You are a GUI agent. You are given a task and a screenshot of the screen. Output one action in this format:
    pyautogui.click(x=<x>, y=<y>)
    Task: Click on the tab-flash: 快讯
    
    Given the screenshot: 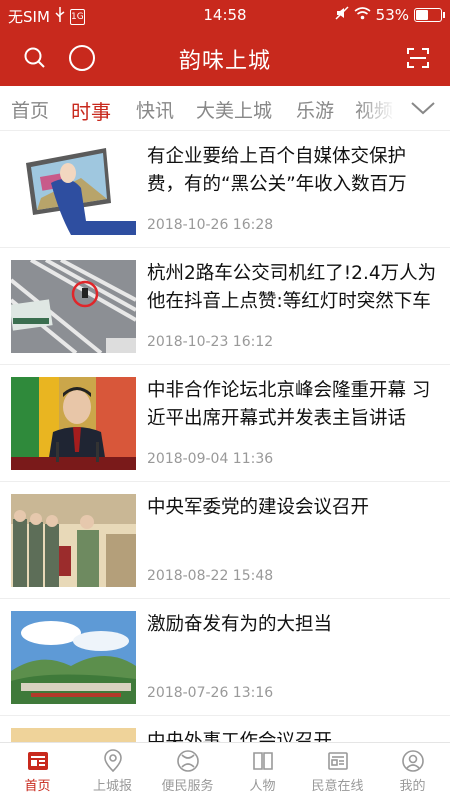 What is the action you would take?
    pyautogui.click(x=155, y=109)
    